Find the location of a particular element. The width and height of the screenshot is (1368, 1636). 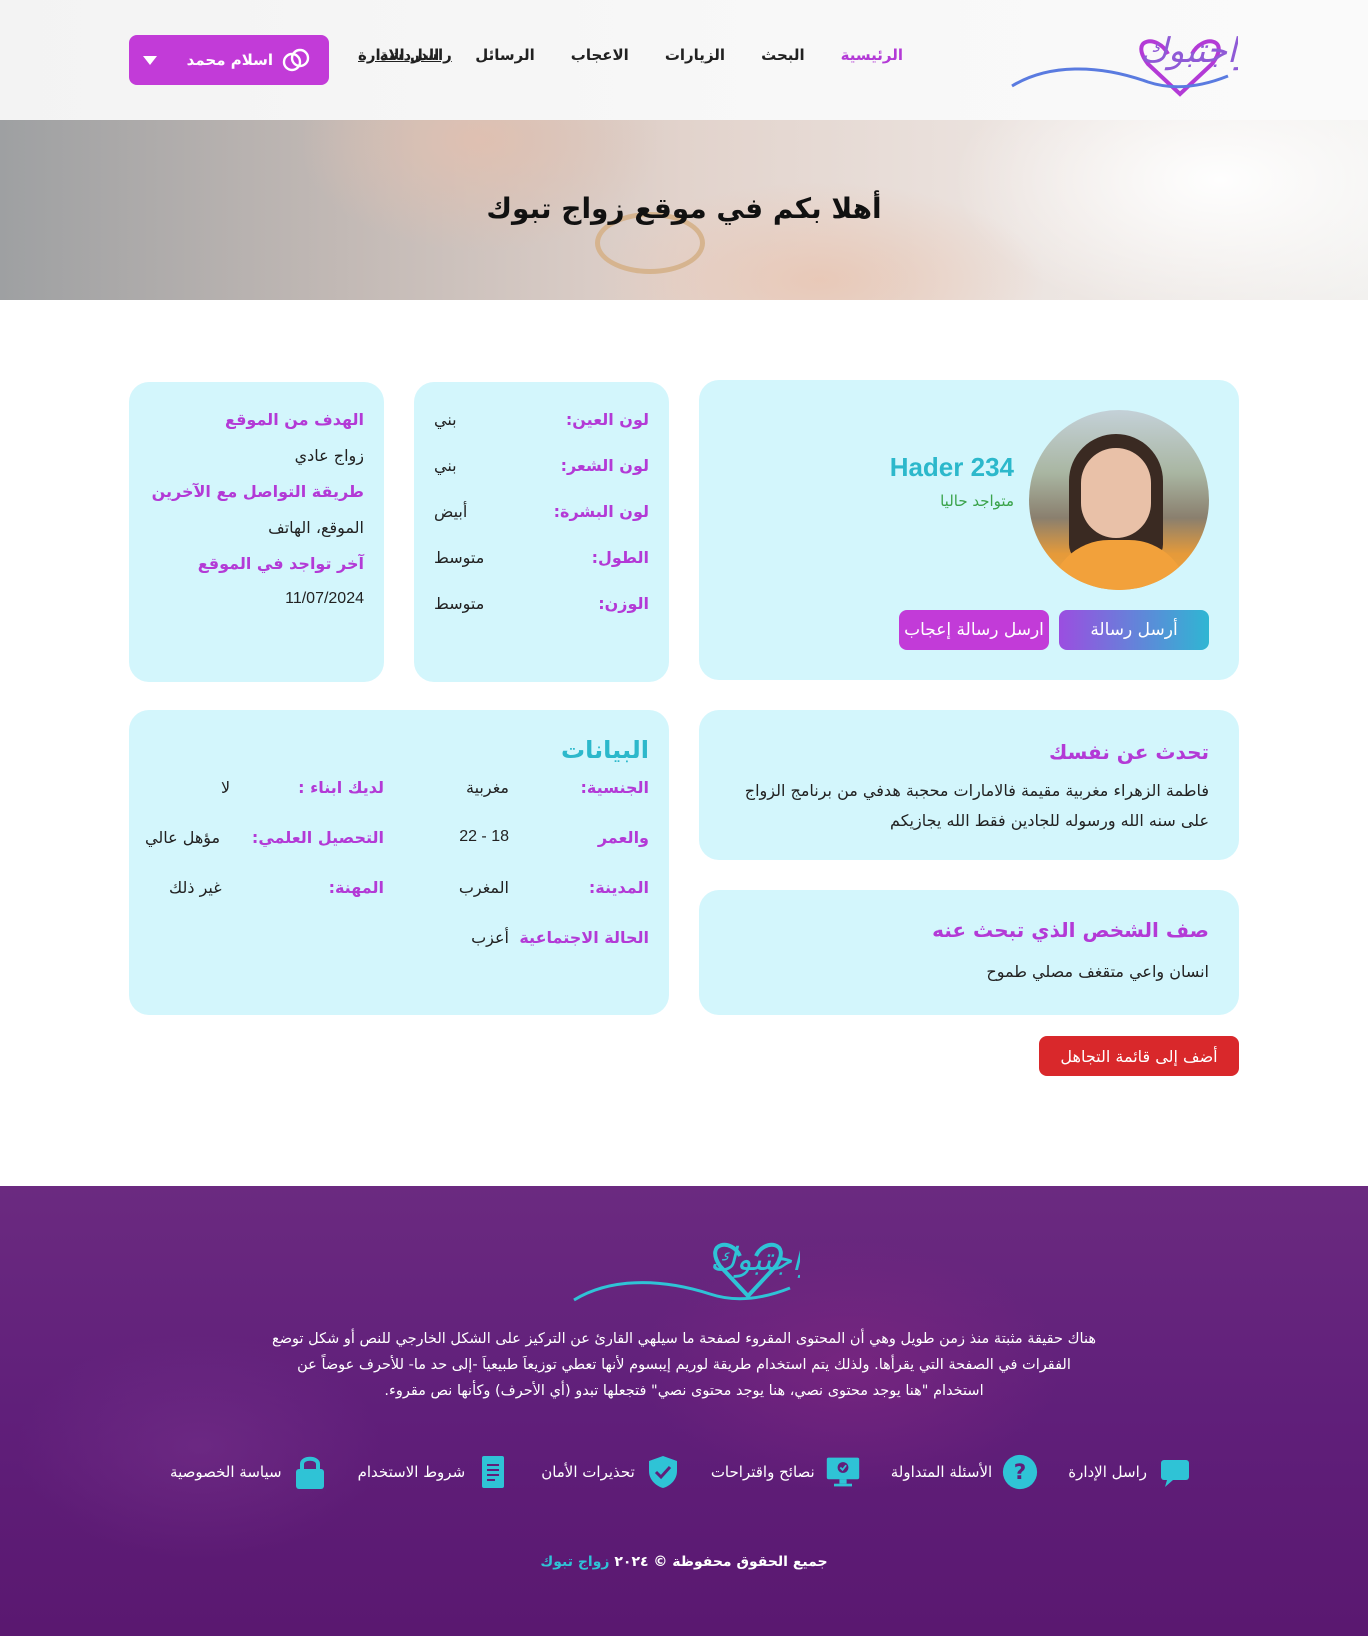

footer-link-privacy: سياسة الخصوصية is located at coordinates (249, 1472).